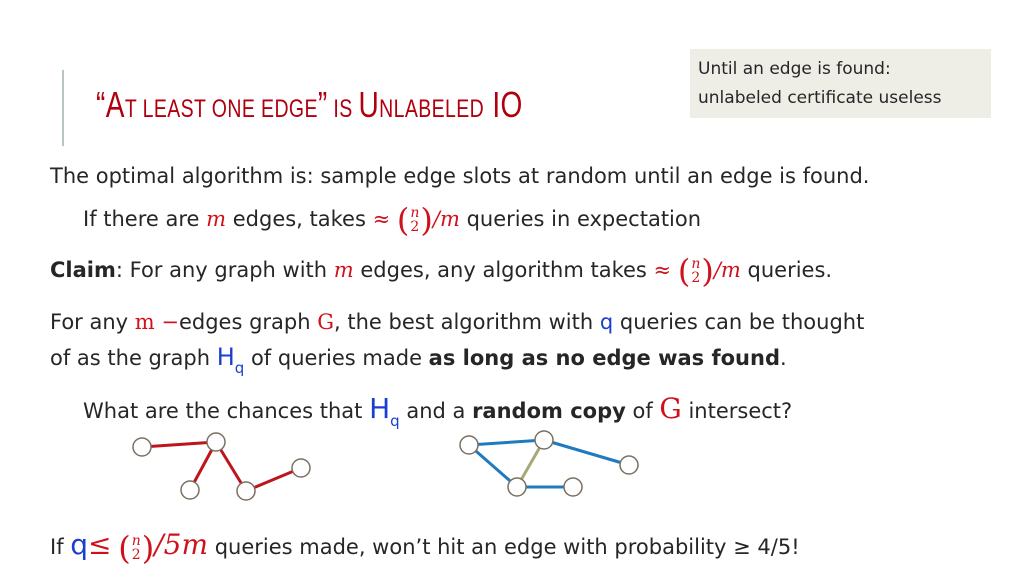  I want to click on graph-h, so click(549, 463).